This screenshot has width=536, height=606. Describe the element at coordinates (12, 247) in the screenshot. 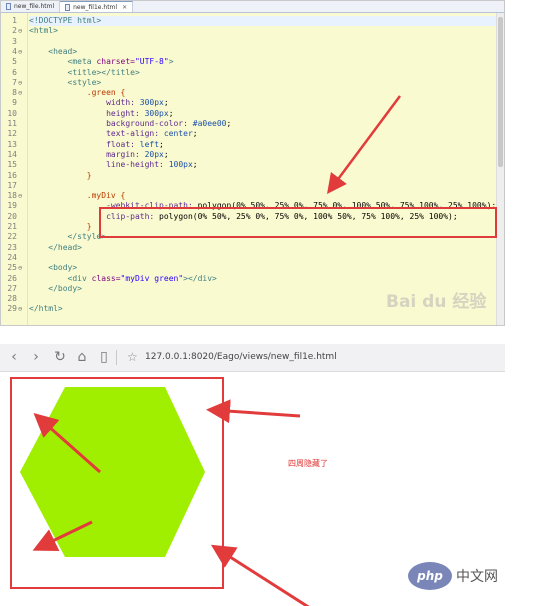

I see `line-number: 23` at that location.